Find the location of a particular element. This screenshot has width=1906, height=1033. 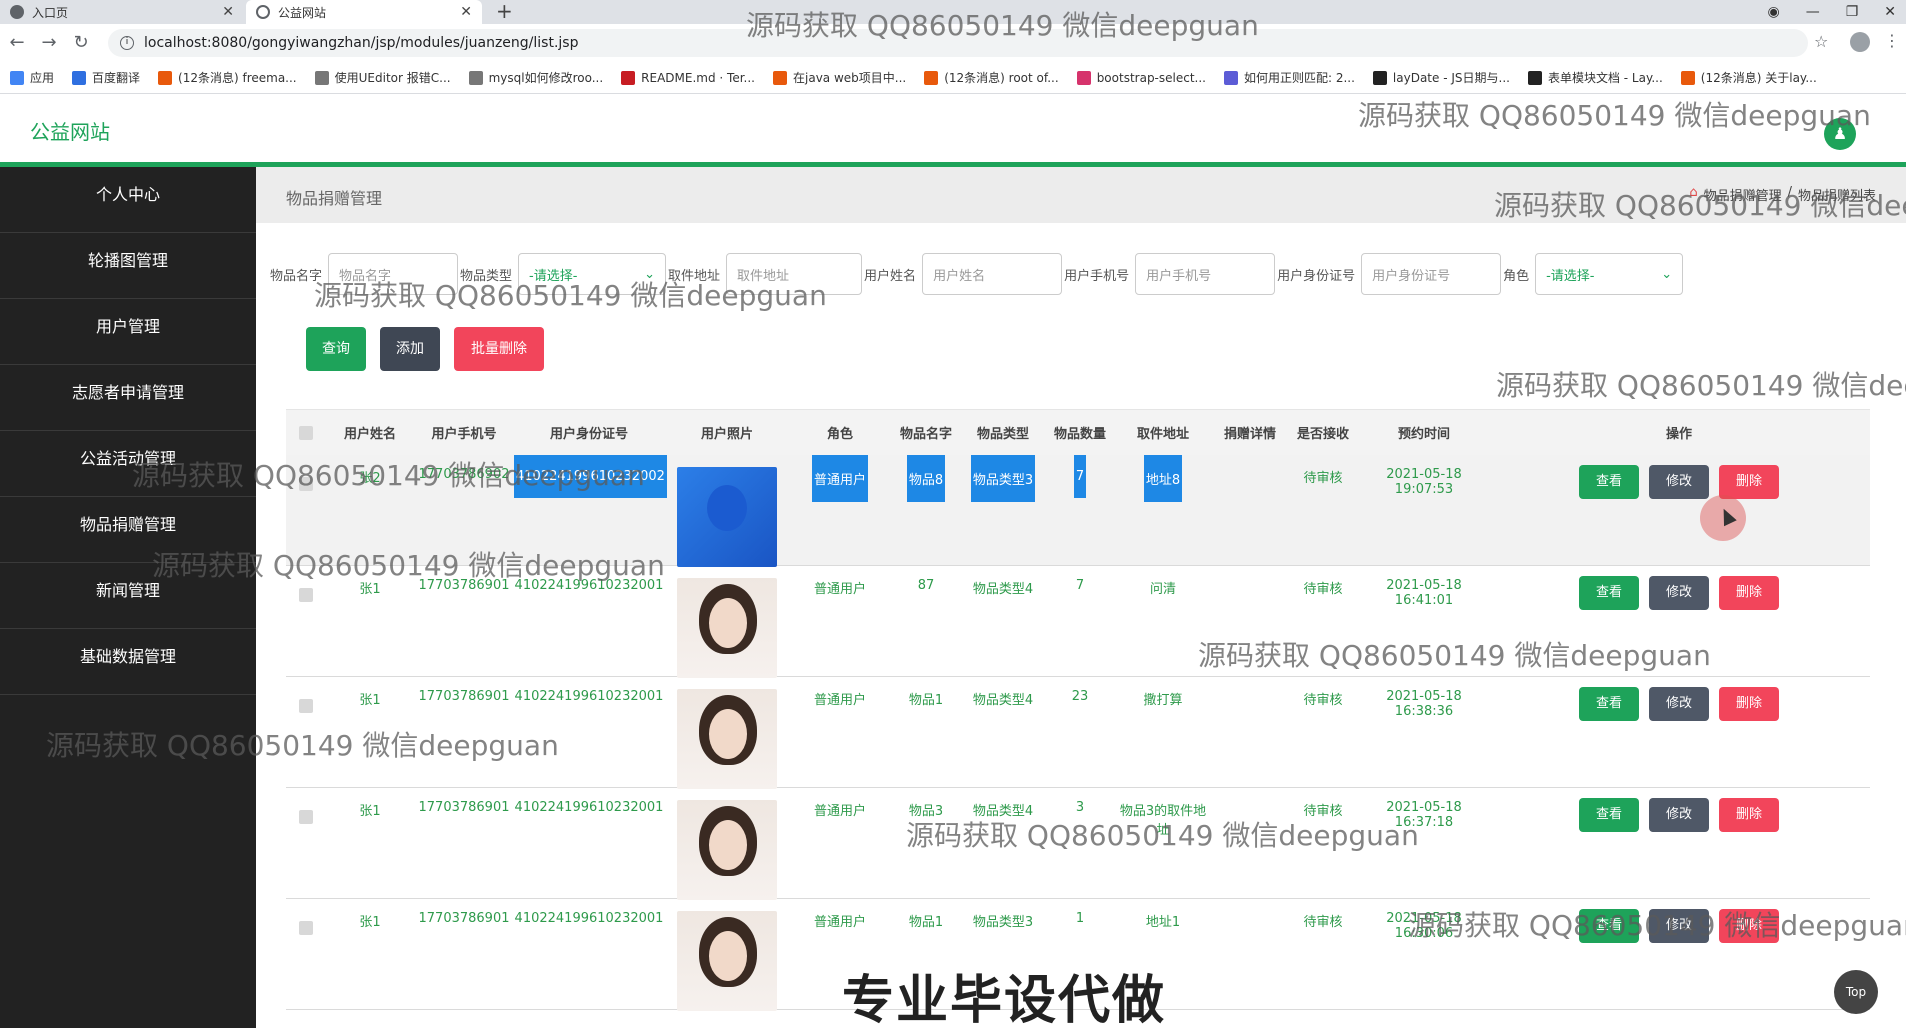

info-icon: i is located at coordinates (127, 43).